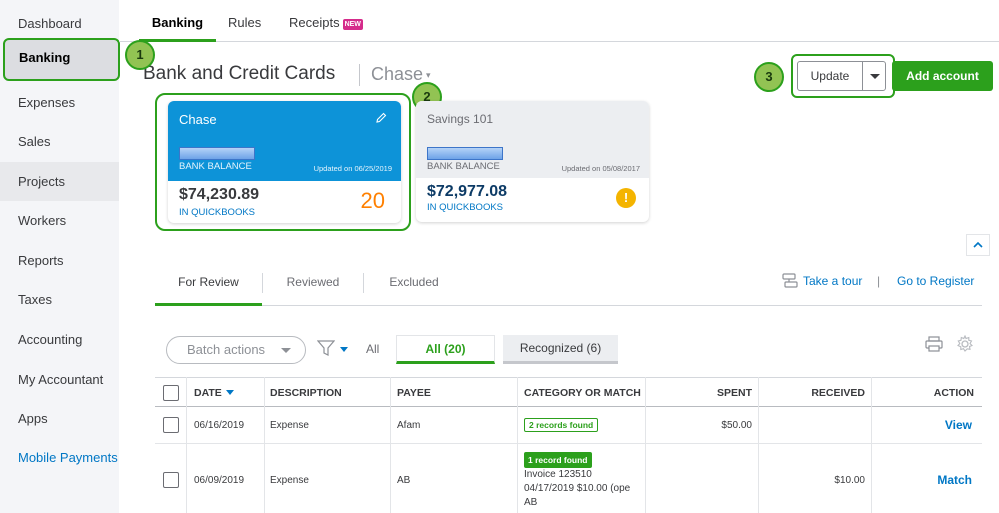 This screenshot has width=999, height=513. I want to click on batch-actions-label: Batch actions, so click(226, 349).